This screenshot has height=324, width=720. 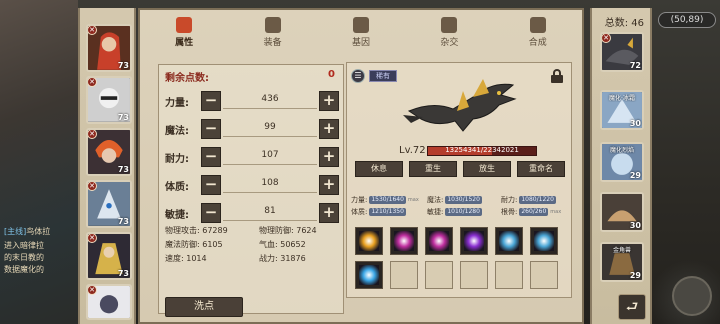 I want to click on tab-synthesis: 合成, so click(x=538, y=32).